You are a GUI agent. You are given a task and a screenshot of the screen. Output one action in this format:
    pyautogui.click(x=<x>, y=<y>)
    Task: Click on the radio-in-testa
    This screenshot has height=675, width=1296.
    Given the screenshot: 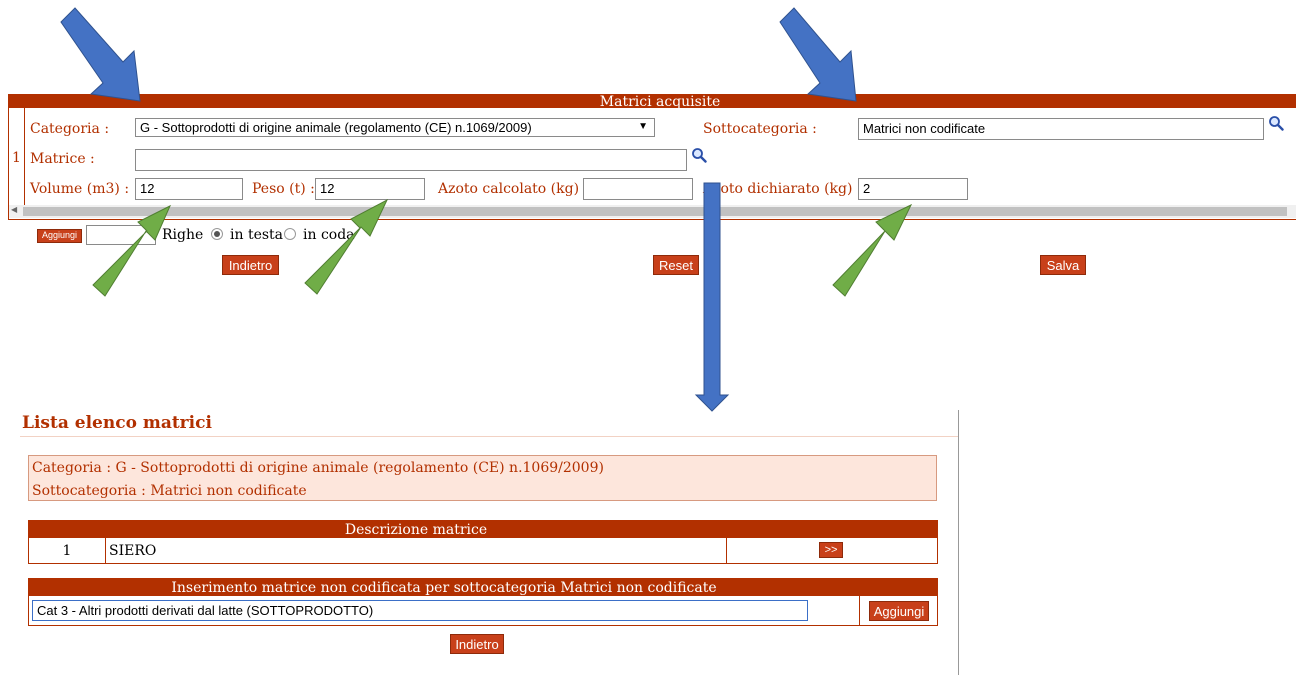 What is the action you would take?
    pyautogui.click(x=217, y=234)
    